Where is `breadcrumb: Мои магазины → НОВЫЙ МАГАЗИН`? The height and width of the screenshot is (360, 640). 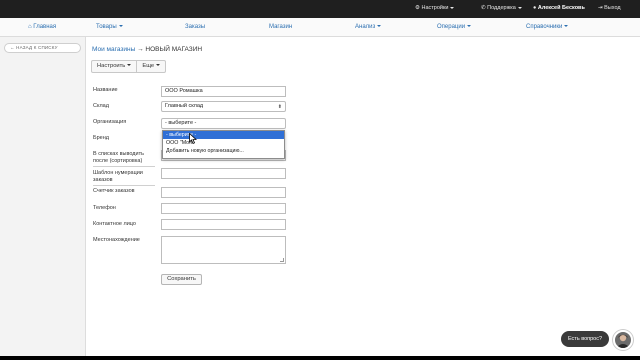
breadcrumb: Мои магазины → НОВЫЙ МАГАЗИН is located at coordinates (147, 49).